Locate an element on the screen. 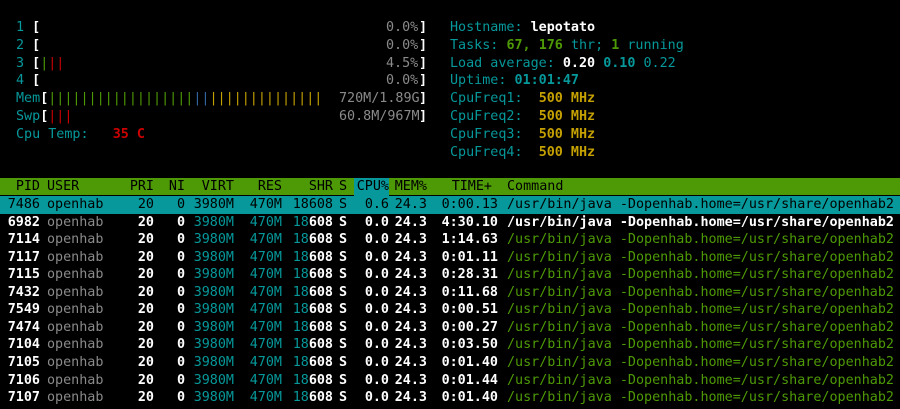  cpu-meter-label: 4 is located at coordinates (20, 80).